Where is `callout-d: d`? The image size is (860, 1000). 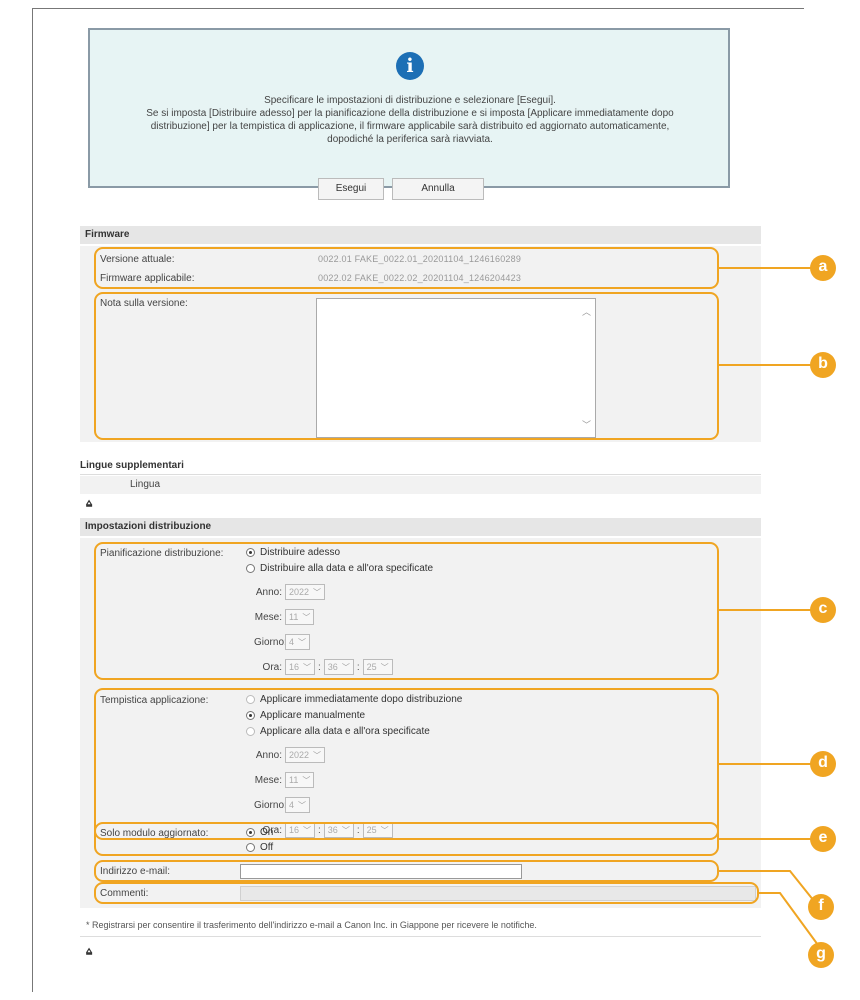 callout-d: d is located at coordinates (823, 764).